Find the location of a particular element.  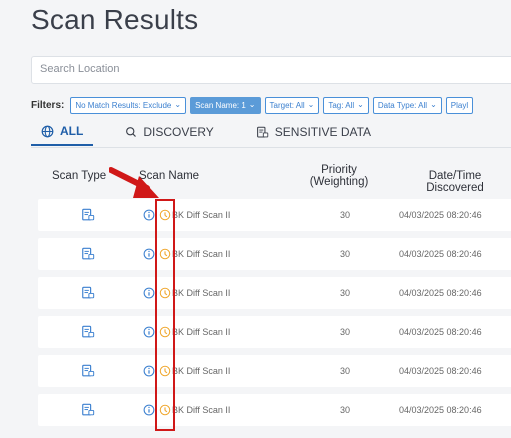

column-header-priority: Priority (Weighting) is located at coordinates (339, 176).